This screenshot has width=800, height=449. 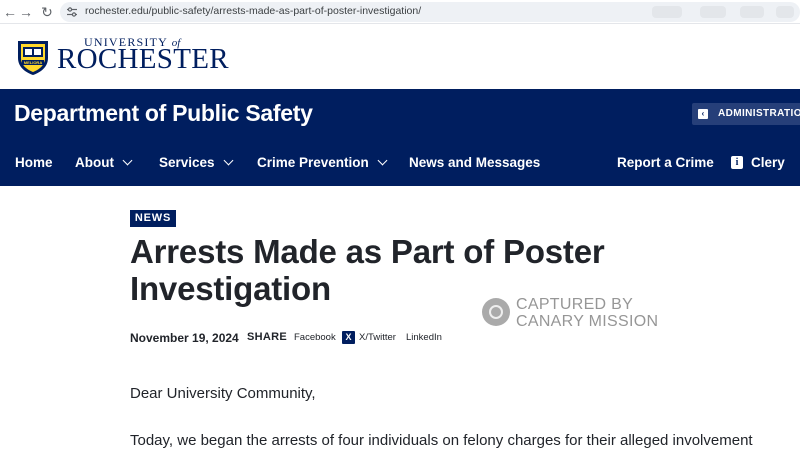 What do you see at coordinates (474, 162) in the screenshot?
I see `nav-item-news-and-messages: News and Messages` at bounding box center [474, 162].